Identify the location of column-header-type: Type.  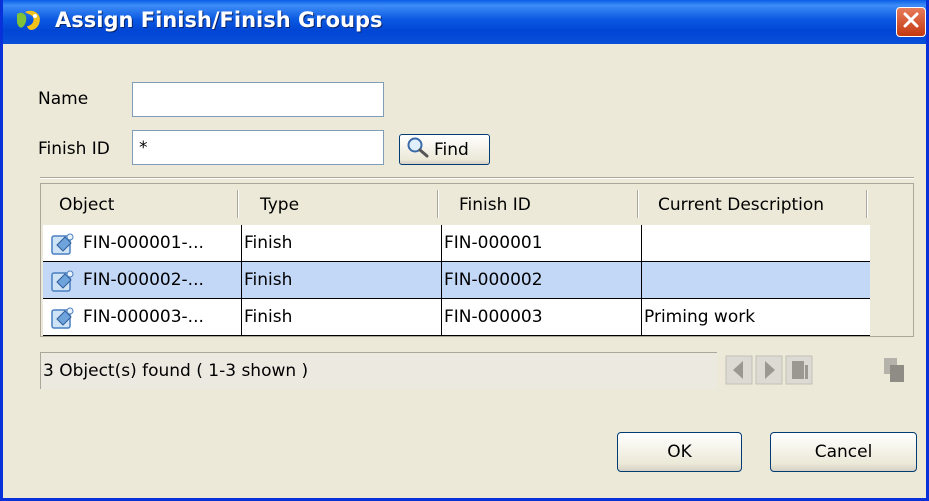
(279, 204).